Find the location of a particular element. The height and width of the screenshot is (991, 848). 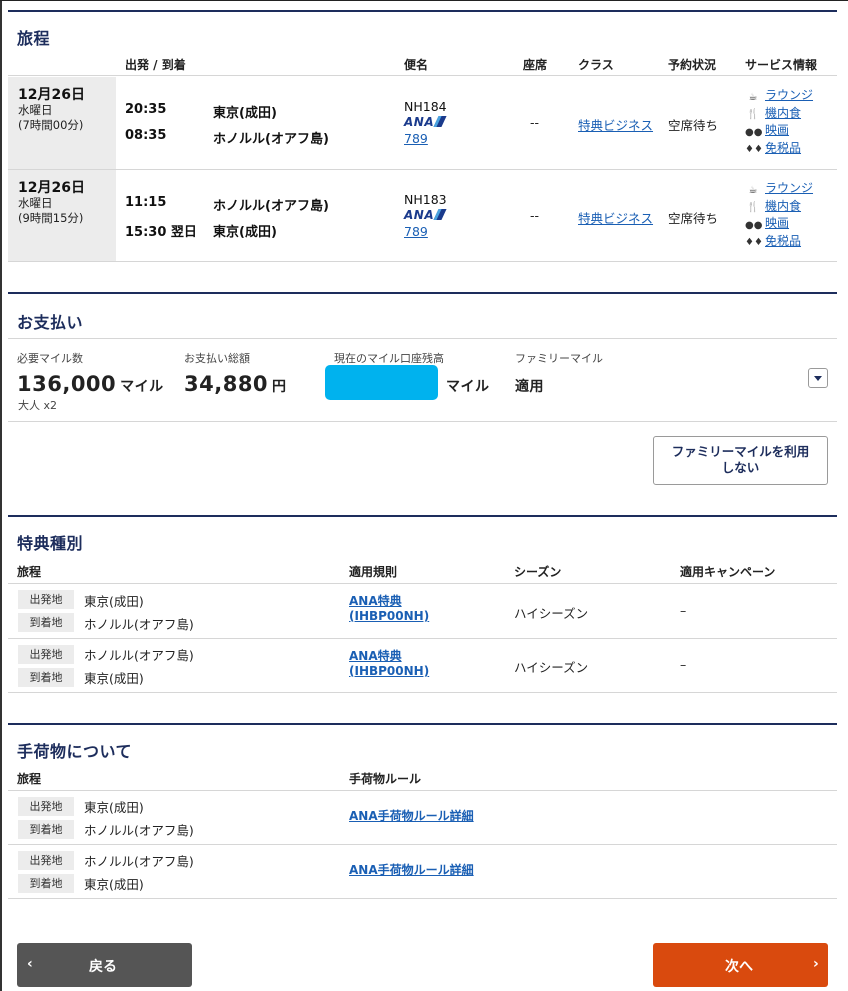

arr-time: 15:30 翌日 is located at coordinates (161, 232).